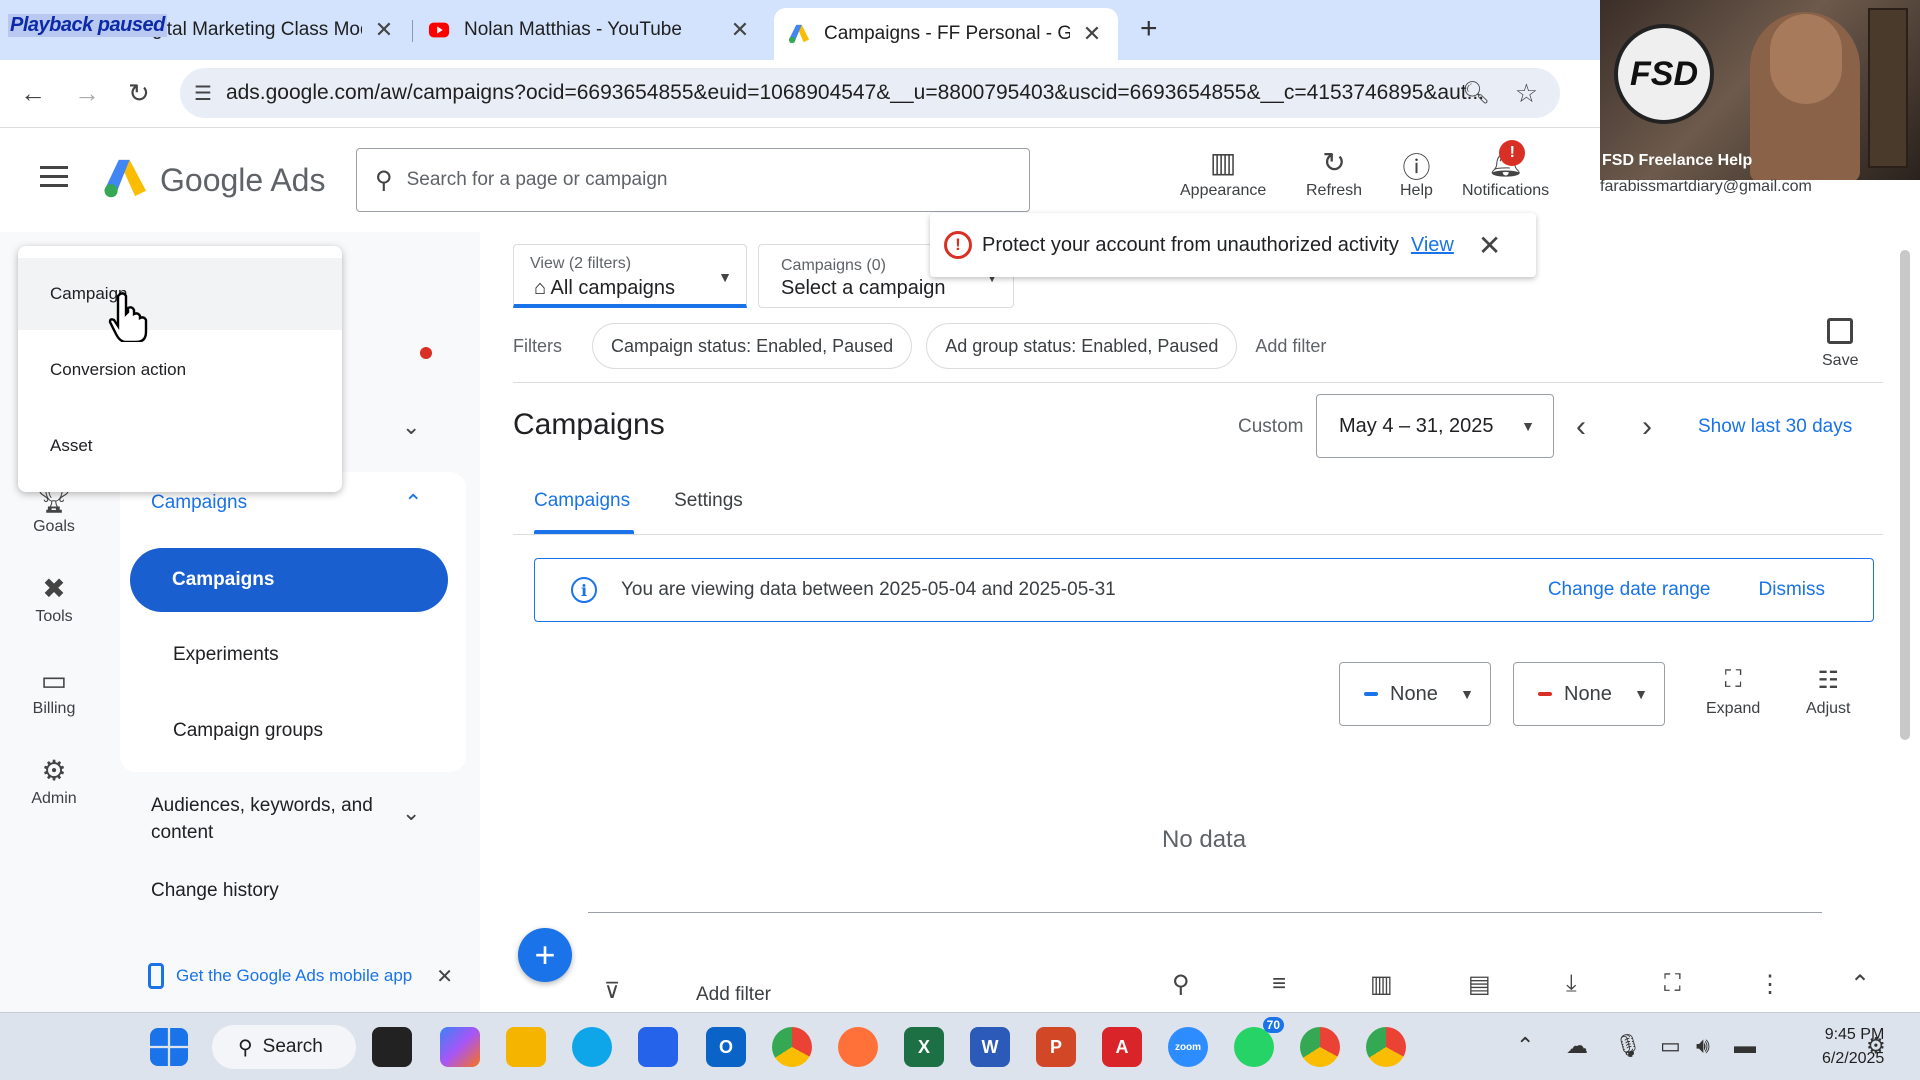 This screenshot has width=1920, height=1080. I want to click on browser-tab-youtube: Nolan Matthias - YouTube ✕, so click(590, 30).